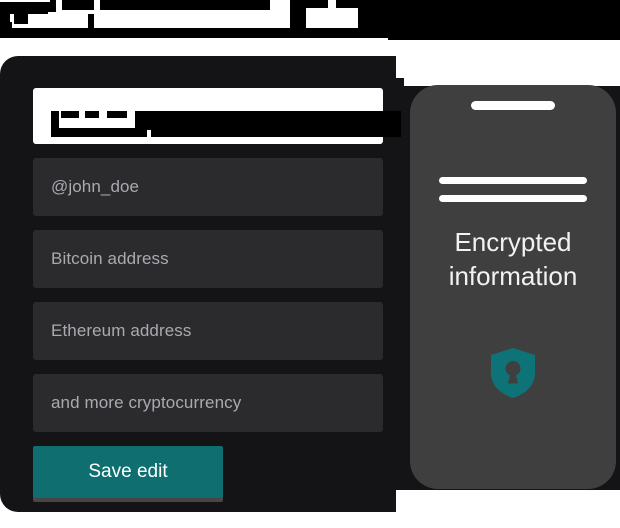 The width and height of the screenshot is (620, 528). What do you see at coordinates (513, 242) in the screenshot?
I see `phone-title-line-1: Encrypted` at bounding box center [513, 242].